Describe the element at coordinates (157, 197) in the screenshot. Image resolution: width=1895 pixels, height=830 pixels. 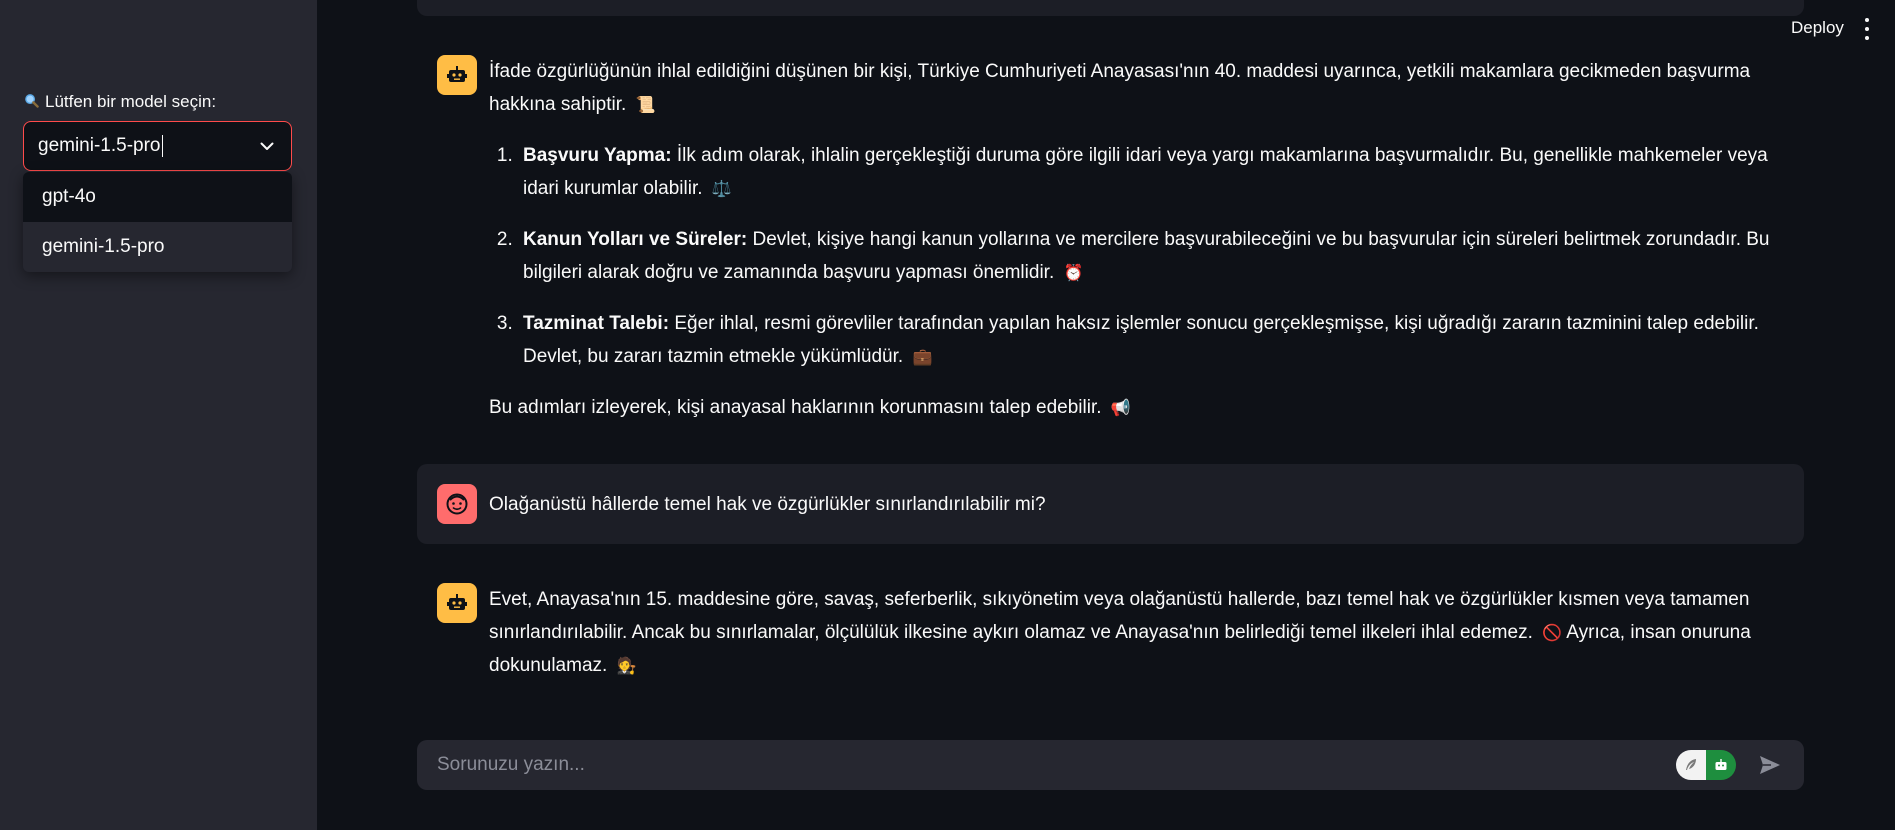
I see `dropdown-option-gpt-4o: gpt-4o` at that location.